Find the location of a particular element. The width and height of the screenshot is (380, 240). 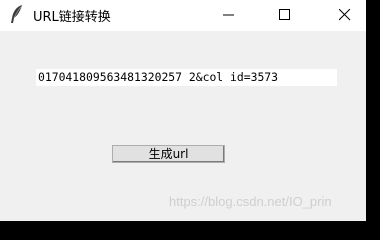

maximize-button is located at coordinates (285, 15).